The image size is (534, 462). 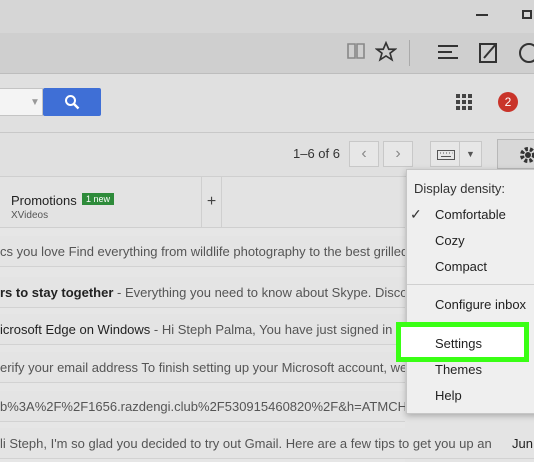 What do you see at coordinates (356, 53) in the screenshot?
I see `reading-view-icon` at bounding box center [356, 53].